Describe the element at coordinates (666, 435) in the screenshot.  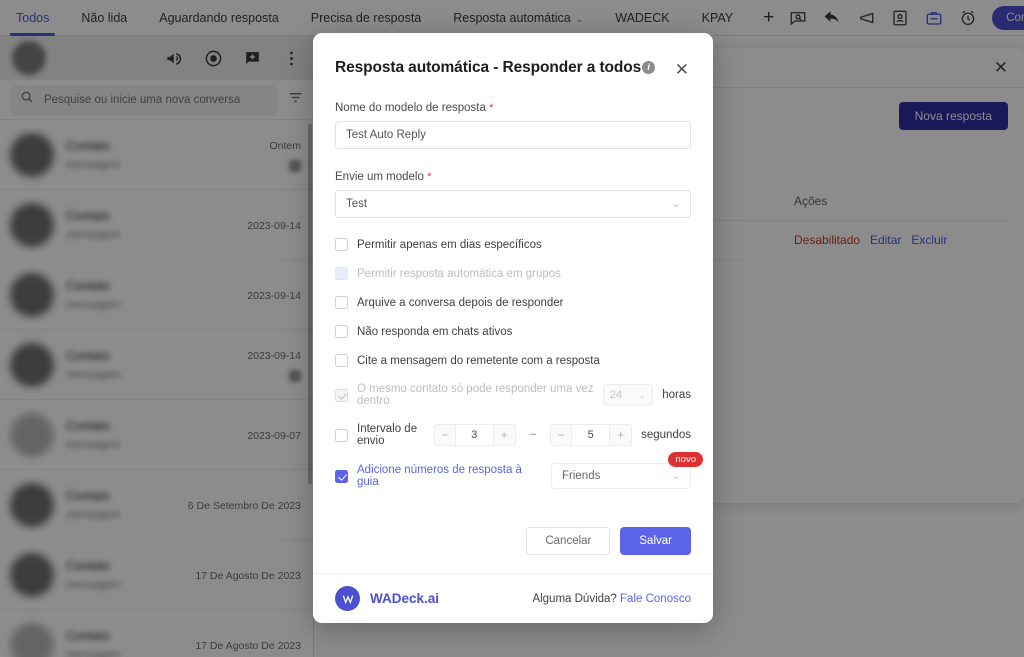
I see `interval-unit: segundos` at that location.